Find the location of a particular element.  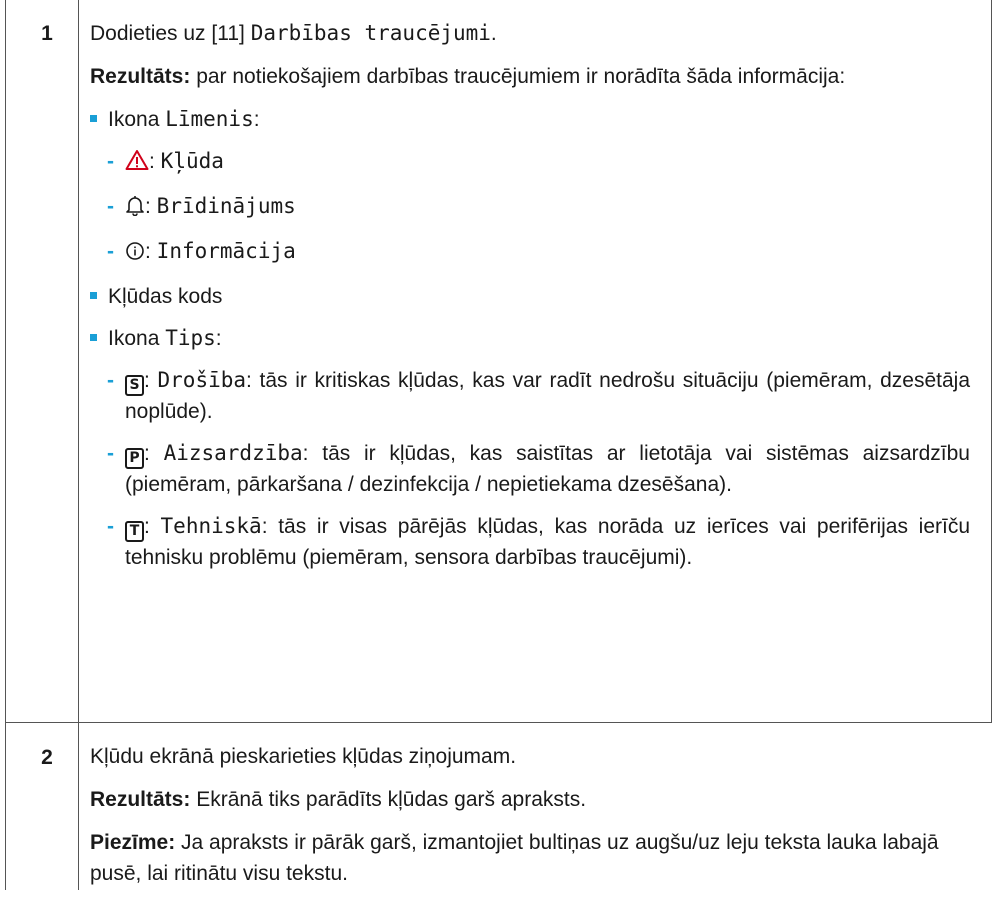

instruction-period: . is located at coordinates (493, 33).